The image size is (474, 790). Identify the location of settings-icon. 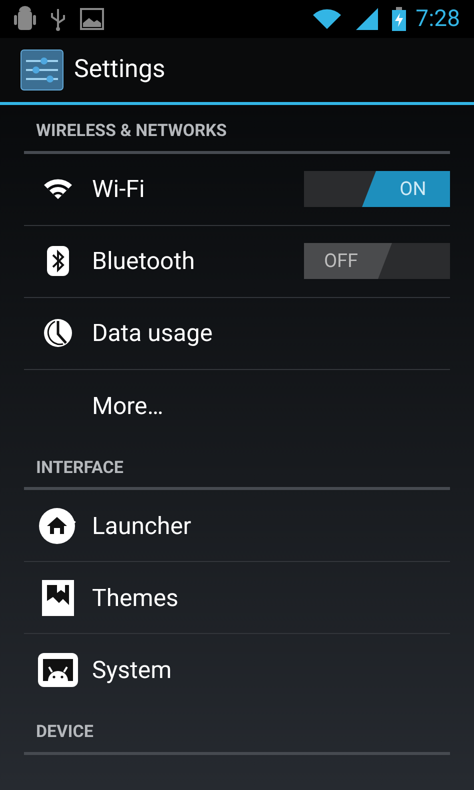
(42, 70).